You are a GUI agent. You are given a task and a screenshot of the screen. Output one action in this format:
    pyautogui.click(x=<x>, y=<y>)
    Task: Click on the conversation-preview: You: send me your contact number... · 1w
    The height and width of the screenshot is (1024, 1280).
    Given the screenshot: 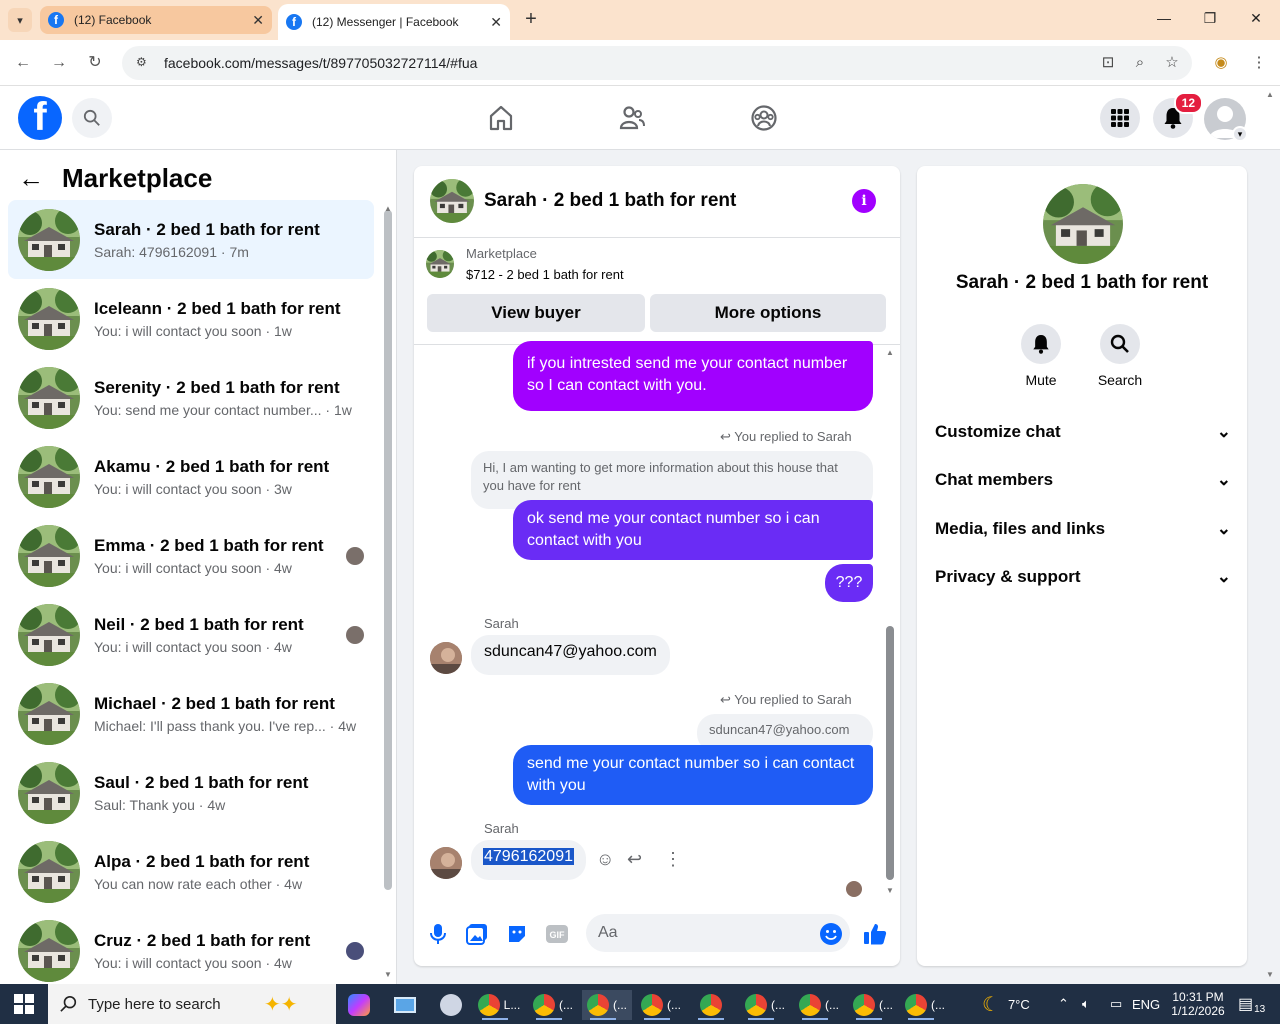 What is the action you would take?
    pyautogui.click(x=223, y=409)
    